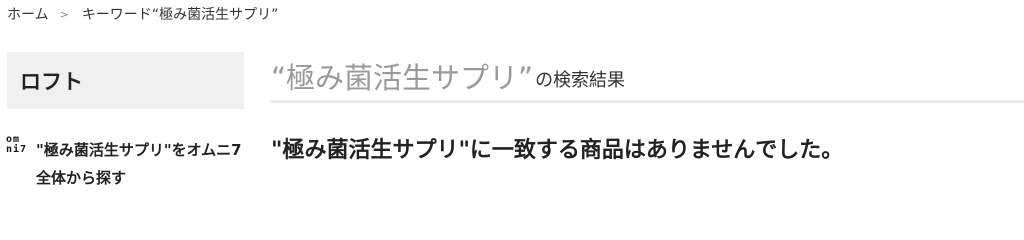 The width and height of the screenshot is (1024, 240). What do you see at coordinates (17, 149) in the screenshot?
I see `omni7-logo-line-2: ni7` at bounding box center [17, 149].